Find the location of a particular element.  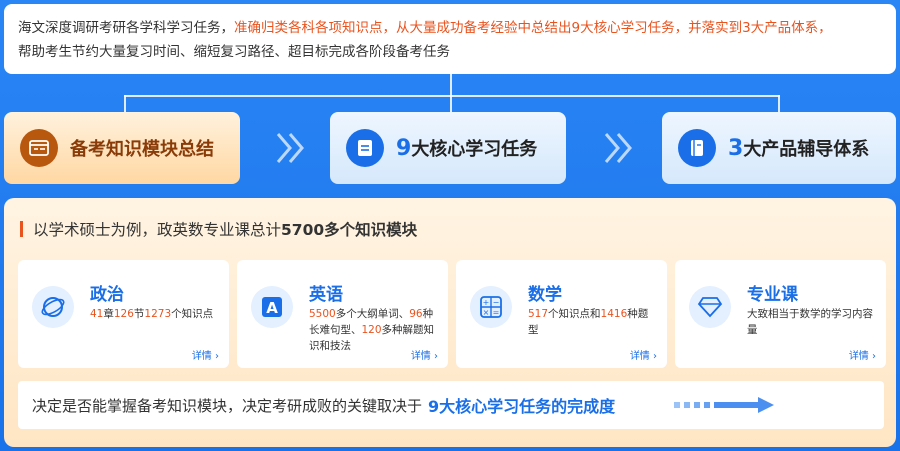

highlight-number: 1273 is located at coordinates (158, 314).